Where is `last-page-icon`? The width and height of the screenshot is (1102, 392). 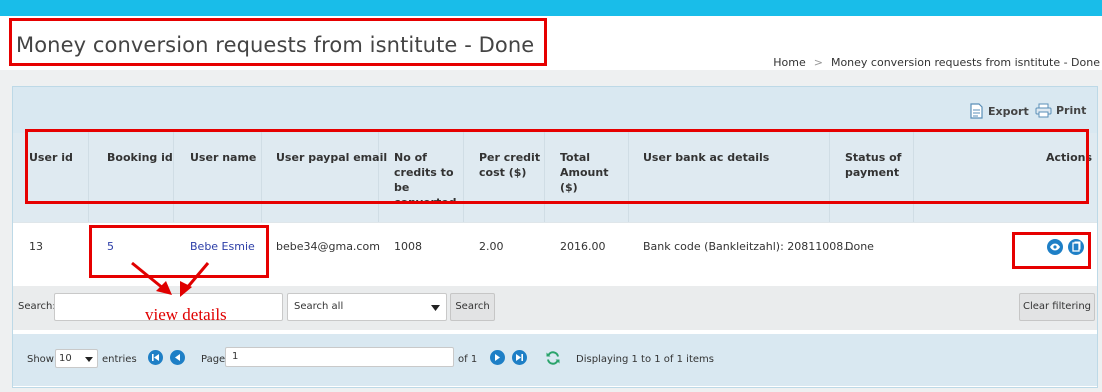 last-page-icon is located at coordinates (519, 357).